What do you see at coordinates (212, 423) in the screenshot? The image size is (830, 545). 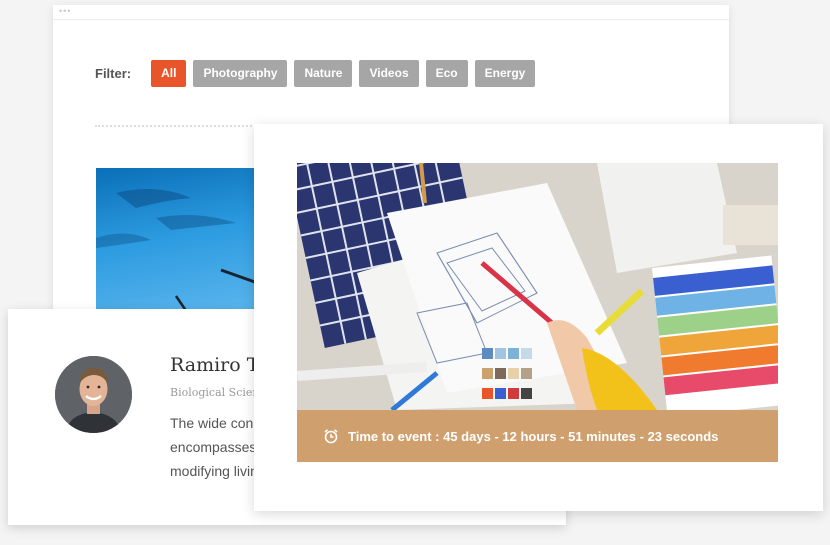 I see `quote-line: The wide con` at bounding box center [212, 423].